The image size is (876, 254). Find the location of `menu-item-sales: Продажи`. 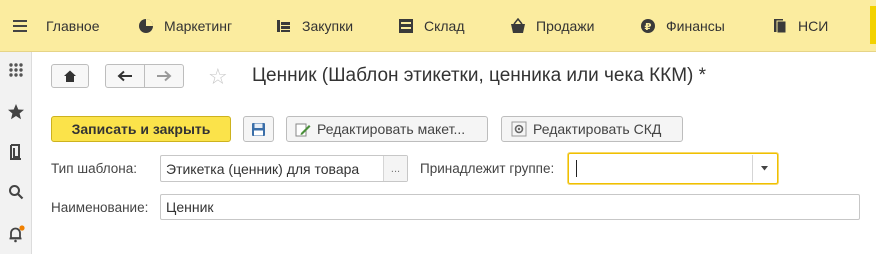

menu-item-sales: Продажи is located at coordinates (552, 26).